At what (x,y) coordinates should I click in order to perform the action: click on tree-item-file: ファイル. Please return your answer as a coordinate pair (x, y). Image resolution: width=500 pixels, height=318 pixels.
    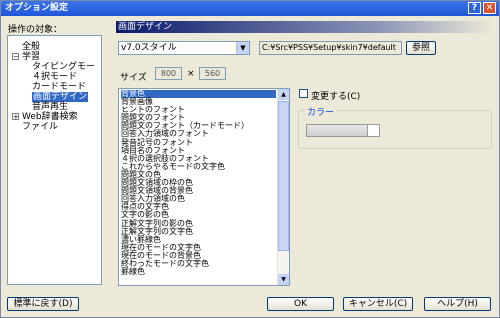
    Looking at the image, I should click on (40, 127).